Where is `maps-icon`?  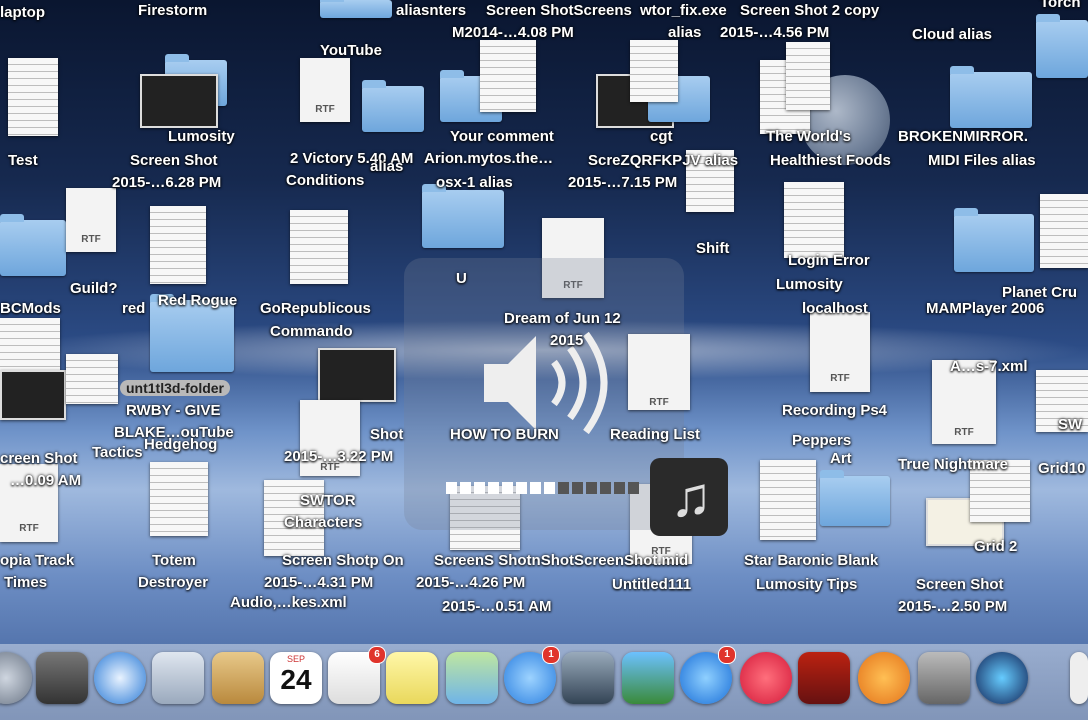
maps-icon is located at coordinates (472, 678).